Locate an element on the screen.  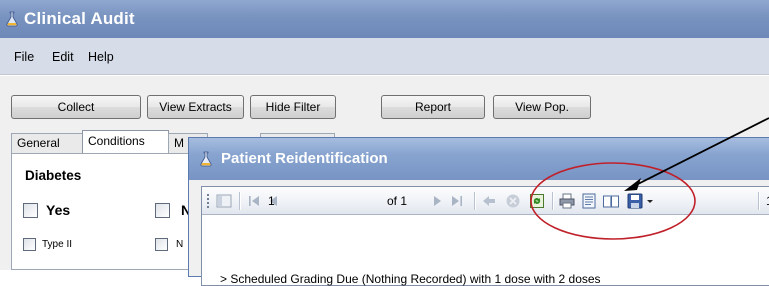
col2-row2-label: N is located at coordinates (180, 244).